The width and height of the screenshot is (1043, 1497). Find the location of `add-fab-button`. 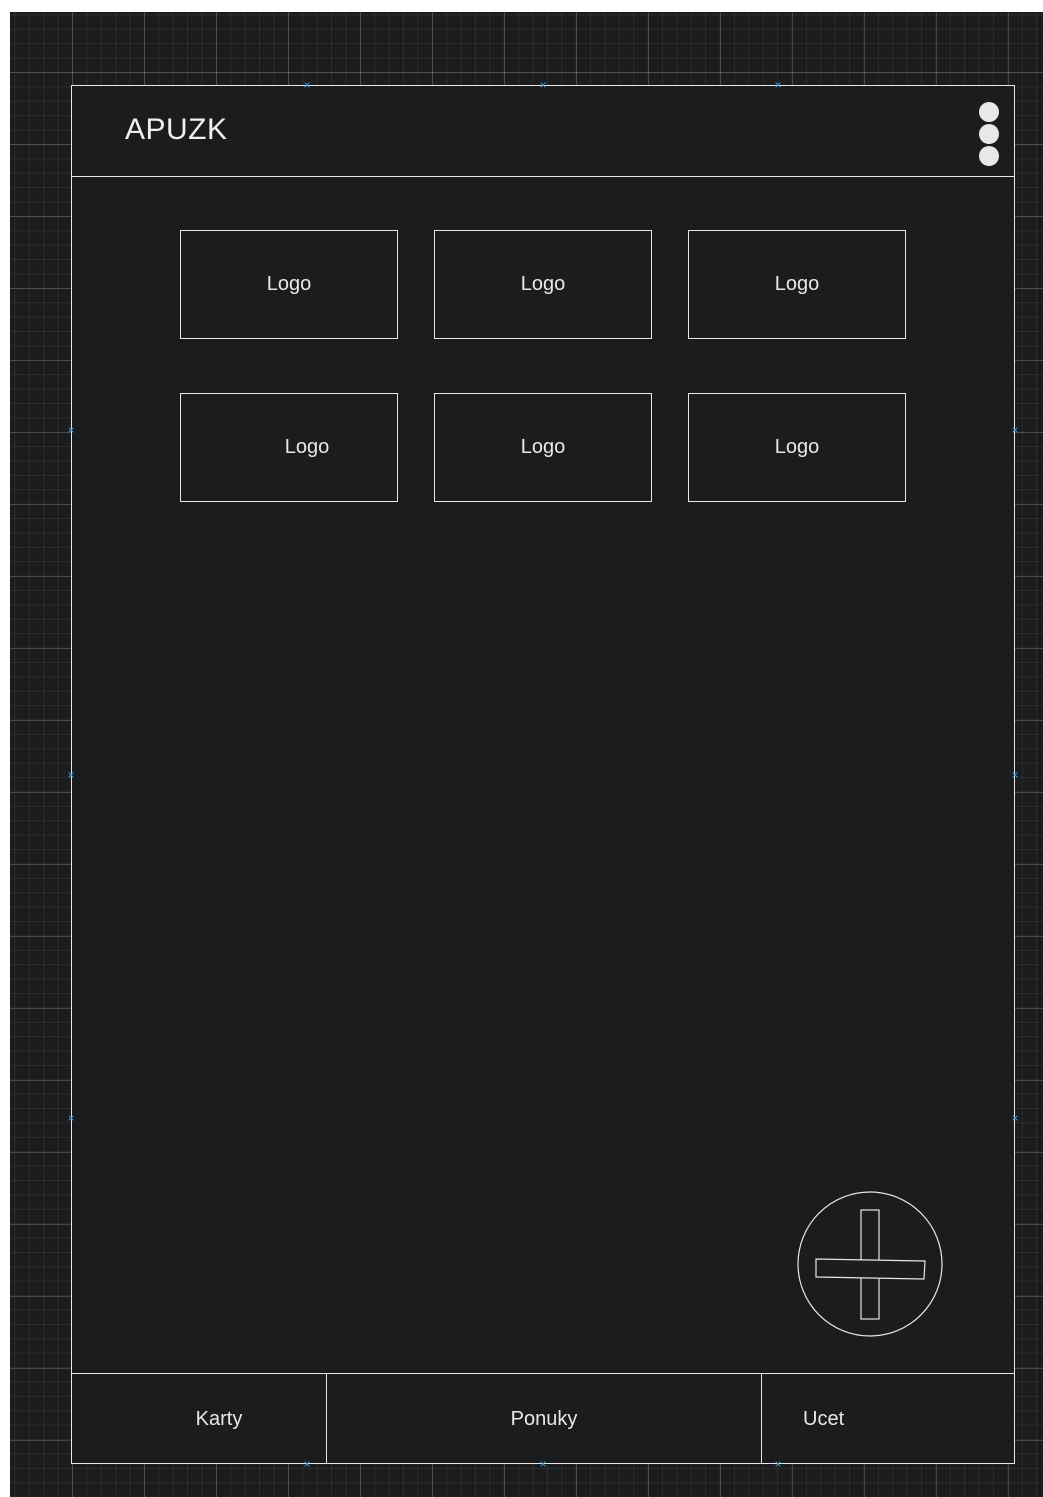

add-fab-button is located at coordinates (870, 1264).